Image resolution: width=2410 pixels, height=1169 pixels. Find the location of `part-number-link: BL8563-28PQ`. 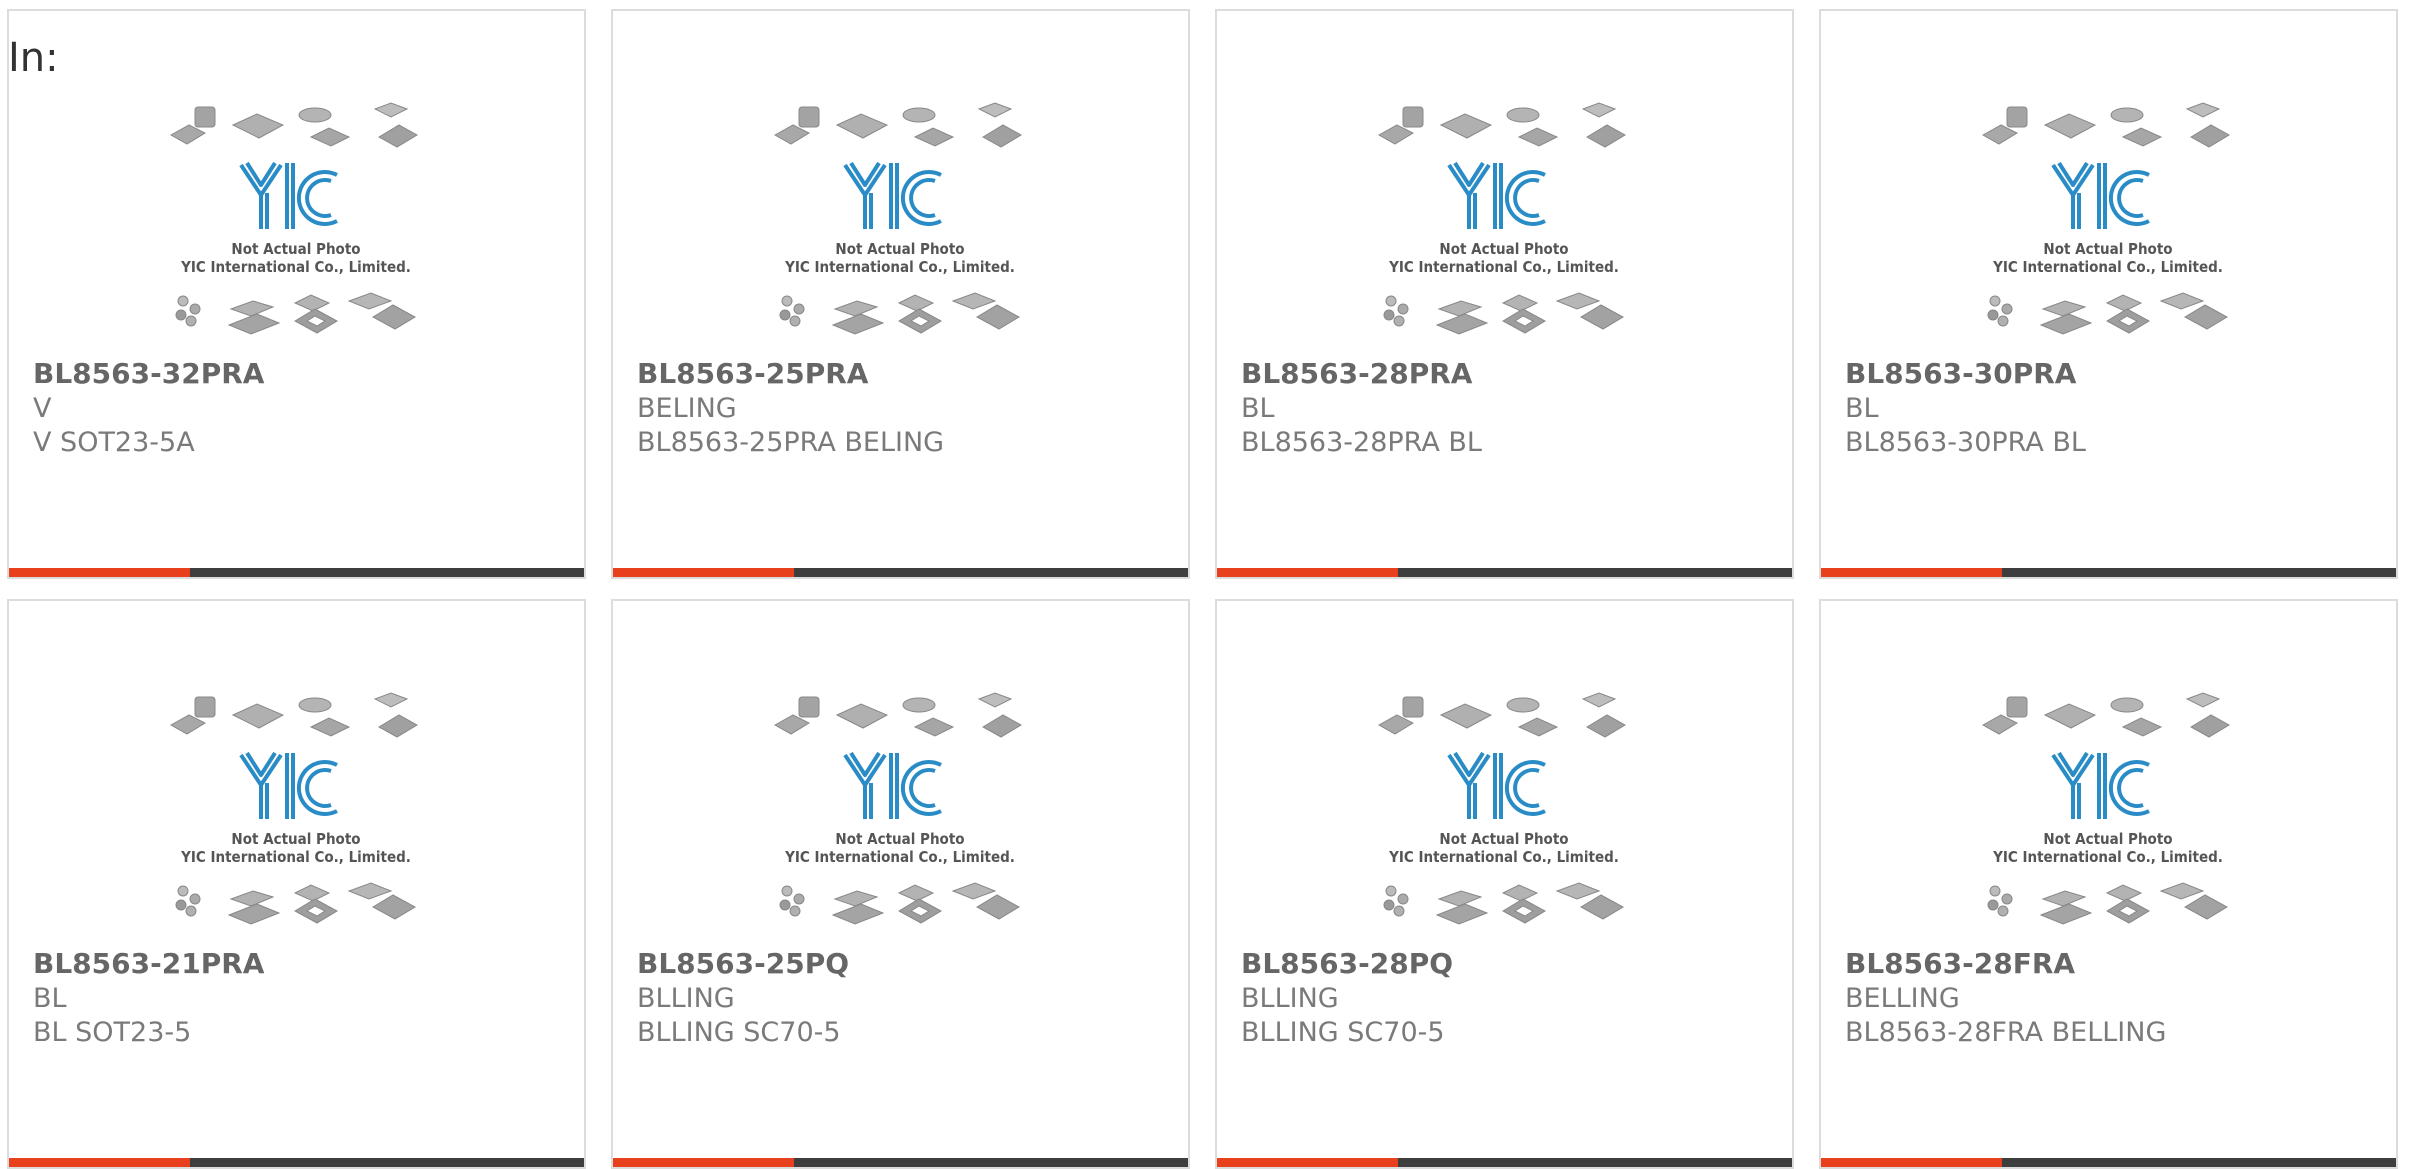

part-number-link: BL8563-28PQ is located at coordinates (1347, 963).